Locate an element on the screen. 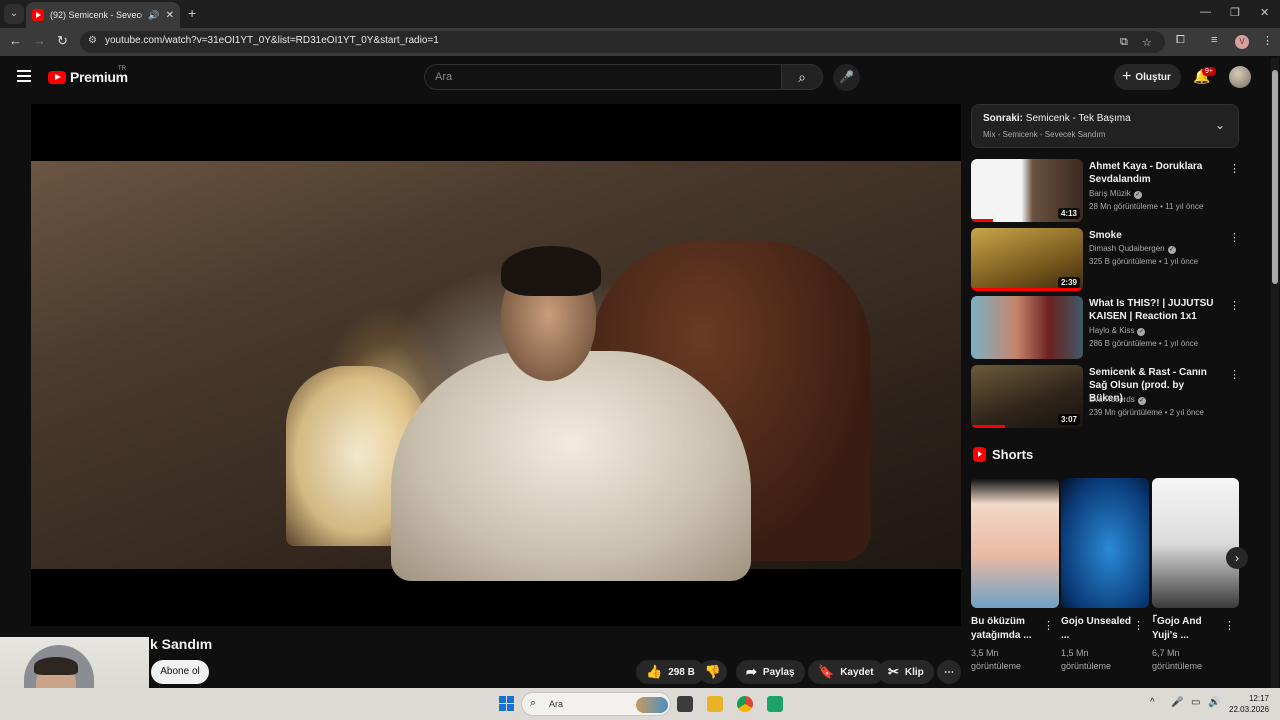 This screenshot has width=1280, height=720. taskbar-search-input: ⌕ Ara is located at coordinates (596, 704).